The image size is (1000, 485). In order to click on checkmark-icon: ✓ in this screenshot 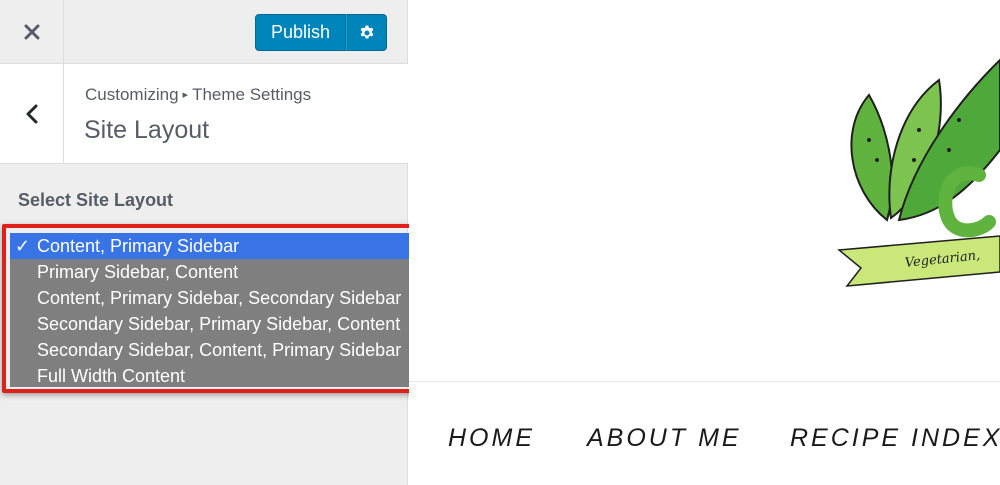, I will do `click(23, 246)`.